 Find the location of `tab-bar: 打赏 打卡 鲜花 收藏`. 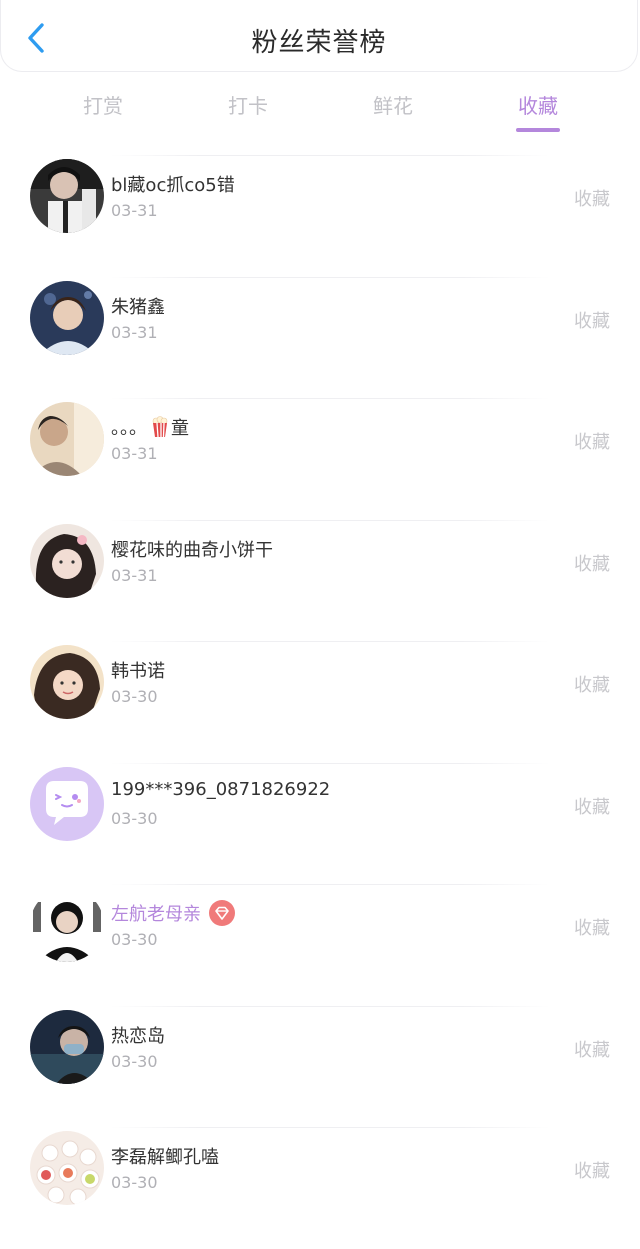

tab-bar: 打赏 打卡 鲜花 收藏 is located at coordinates (320, 107).